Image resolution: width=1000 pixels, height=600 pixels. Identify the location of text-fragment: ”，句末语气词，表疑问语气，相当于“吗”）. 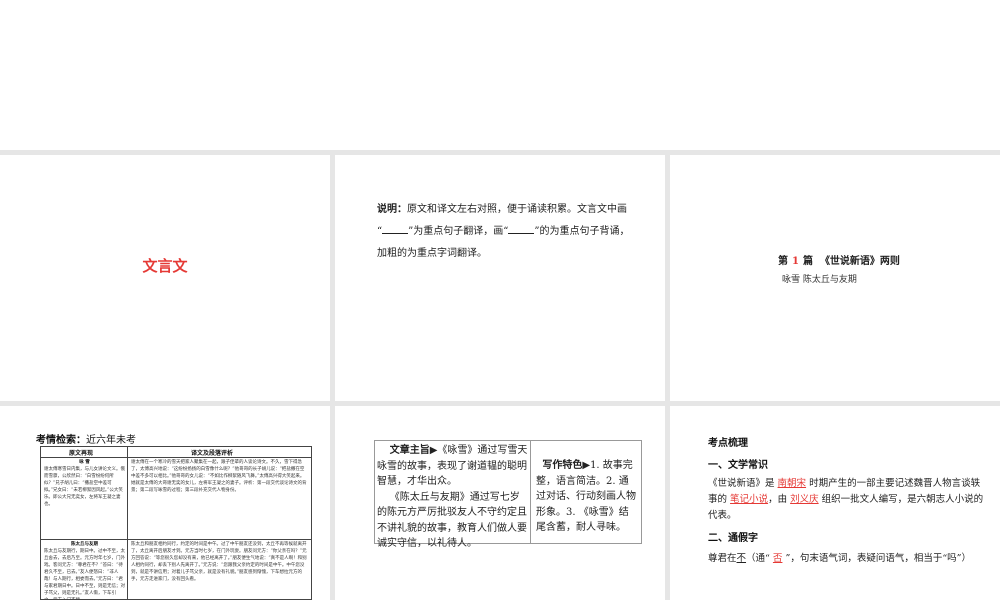
(878, 558).